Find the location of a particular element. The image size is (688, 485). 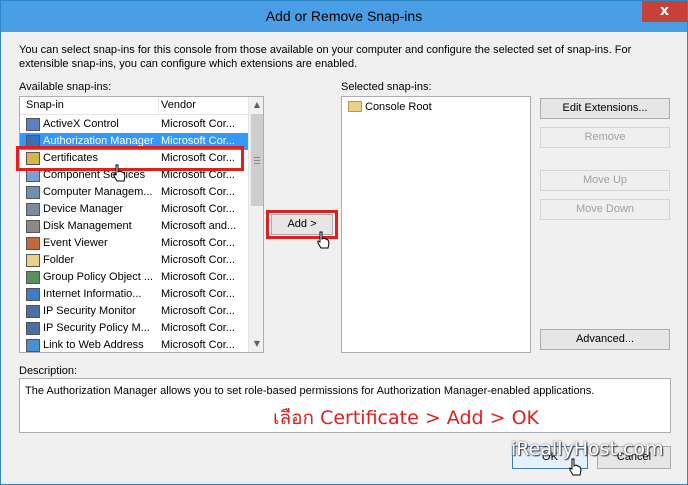

group-policy-icon is located at coordinates (33, 277).